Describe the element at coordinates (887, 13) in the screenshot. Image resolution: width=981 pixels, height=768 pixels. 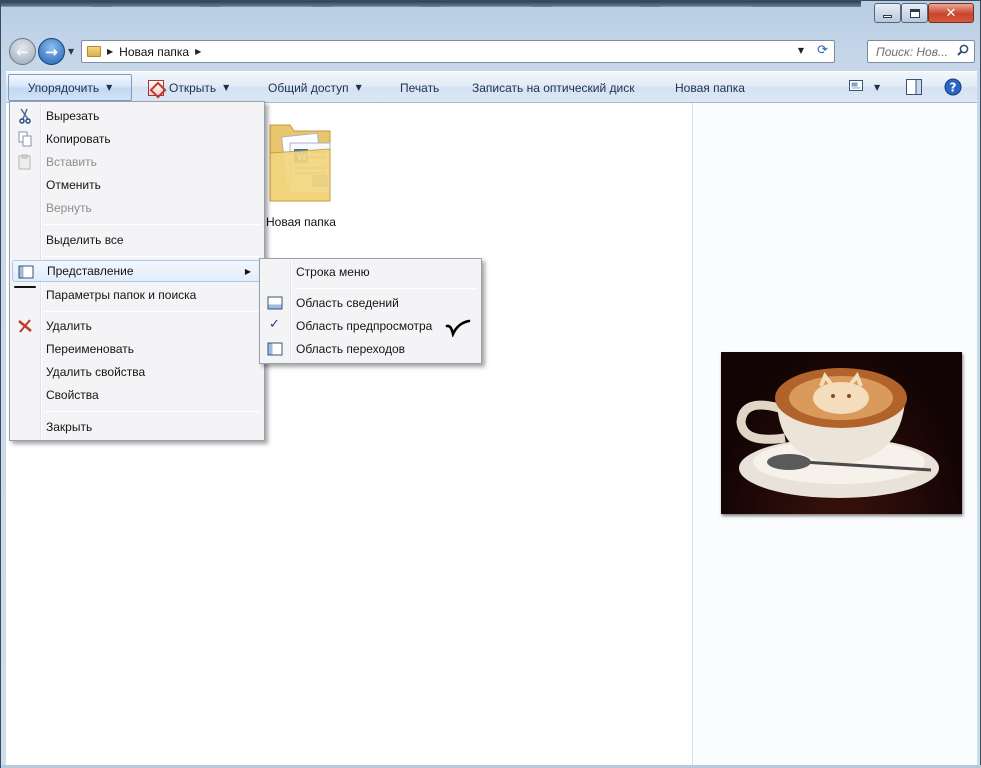
I see `minimize-button` at that location.